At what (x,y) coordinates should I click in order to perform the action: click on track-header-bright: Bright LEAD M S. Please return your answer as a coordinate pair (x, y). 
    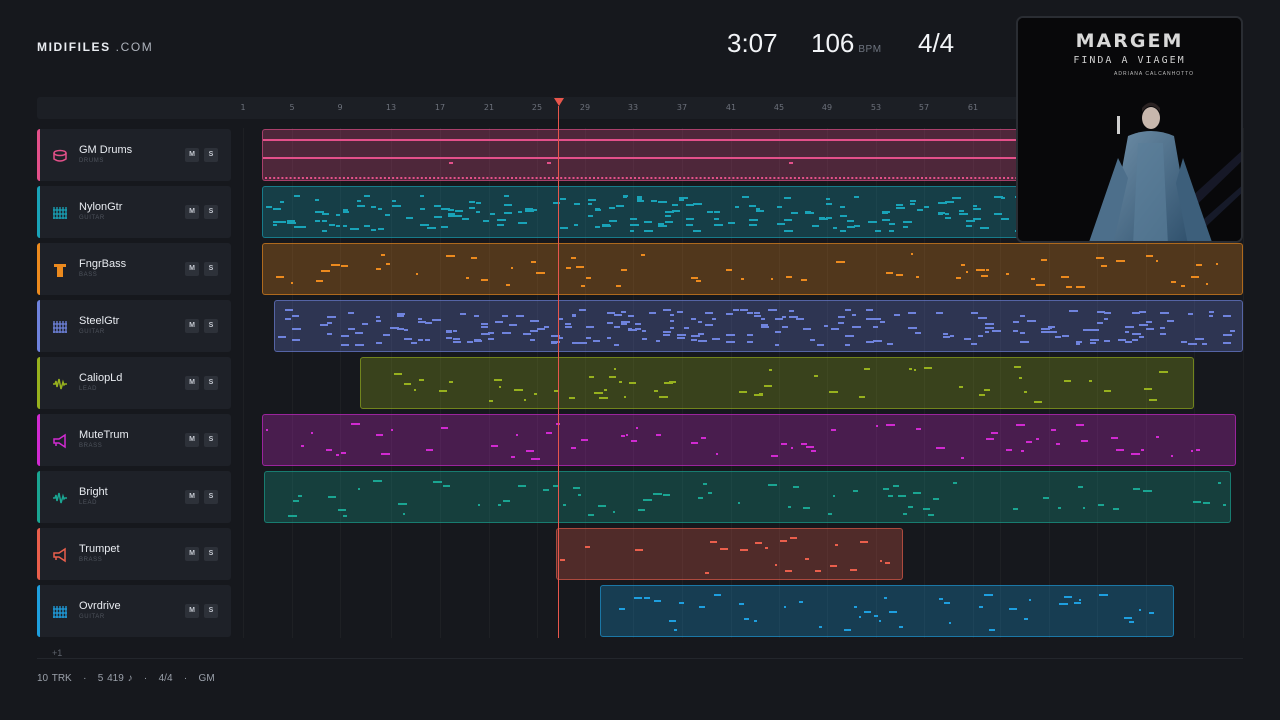
    Looking at the image, I should click on (134, 497).